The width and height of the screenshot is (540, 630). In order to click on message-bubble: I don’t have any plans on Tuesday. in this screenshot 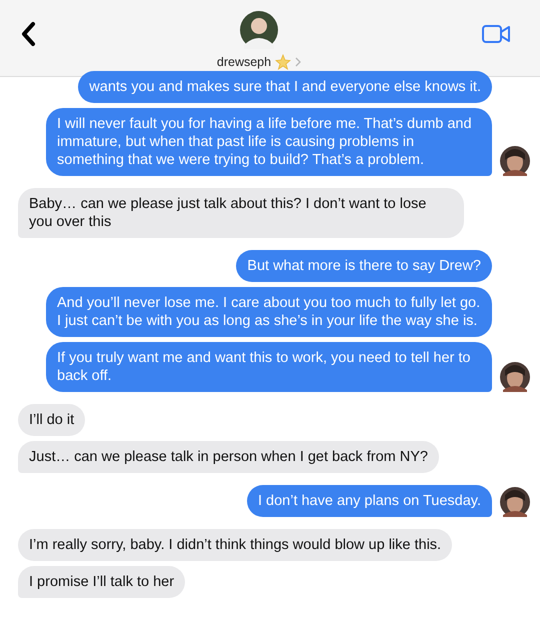, I will do `click(369, 501)`.